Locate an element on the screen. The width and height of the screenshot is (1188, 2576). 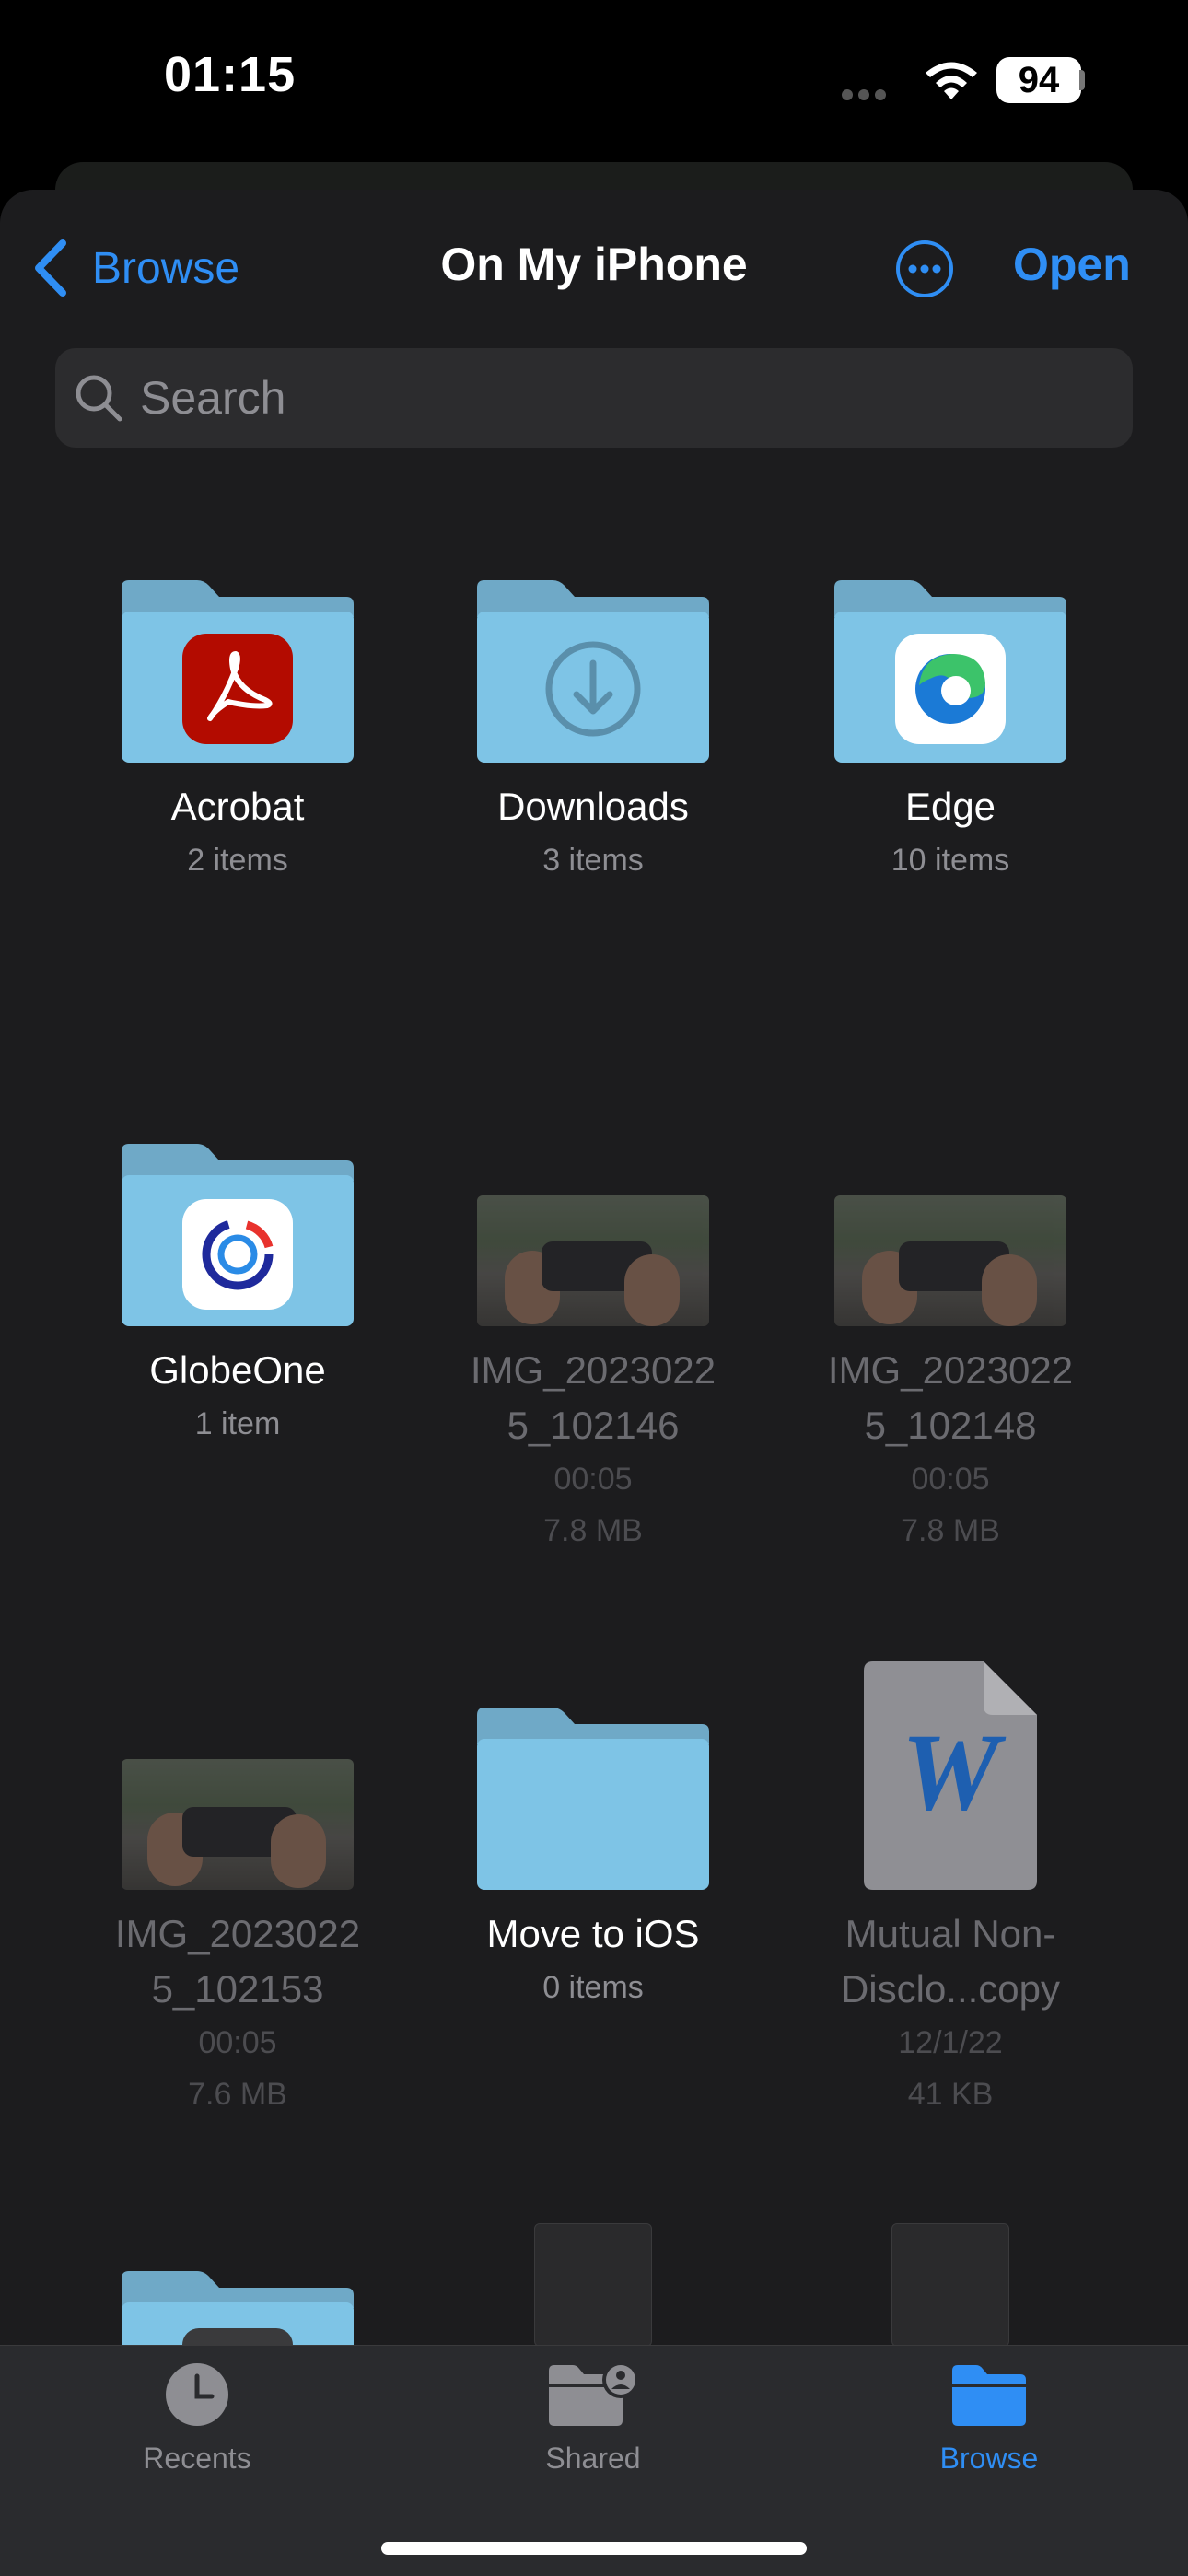
cellular-signal-icon is located at coordinates (873, 94).